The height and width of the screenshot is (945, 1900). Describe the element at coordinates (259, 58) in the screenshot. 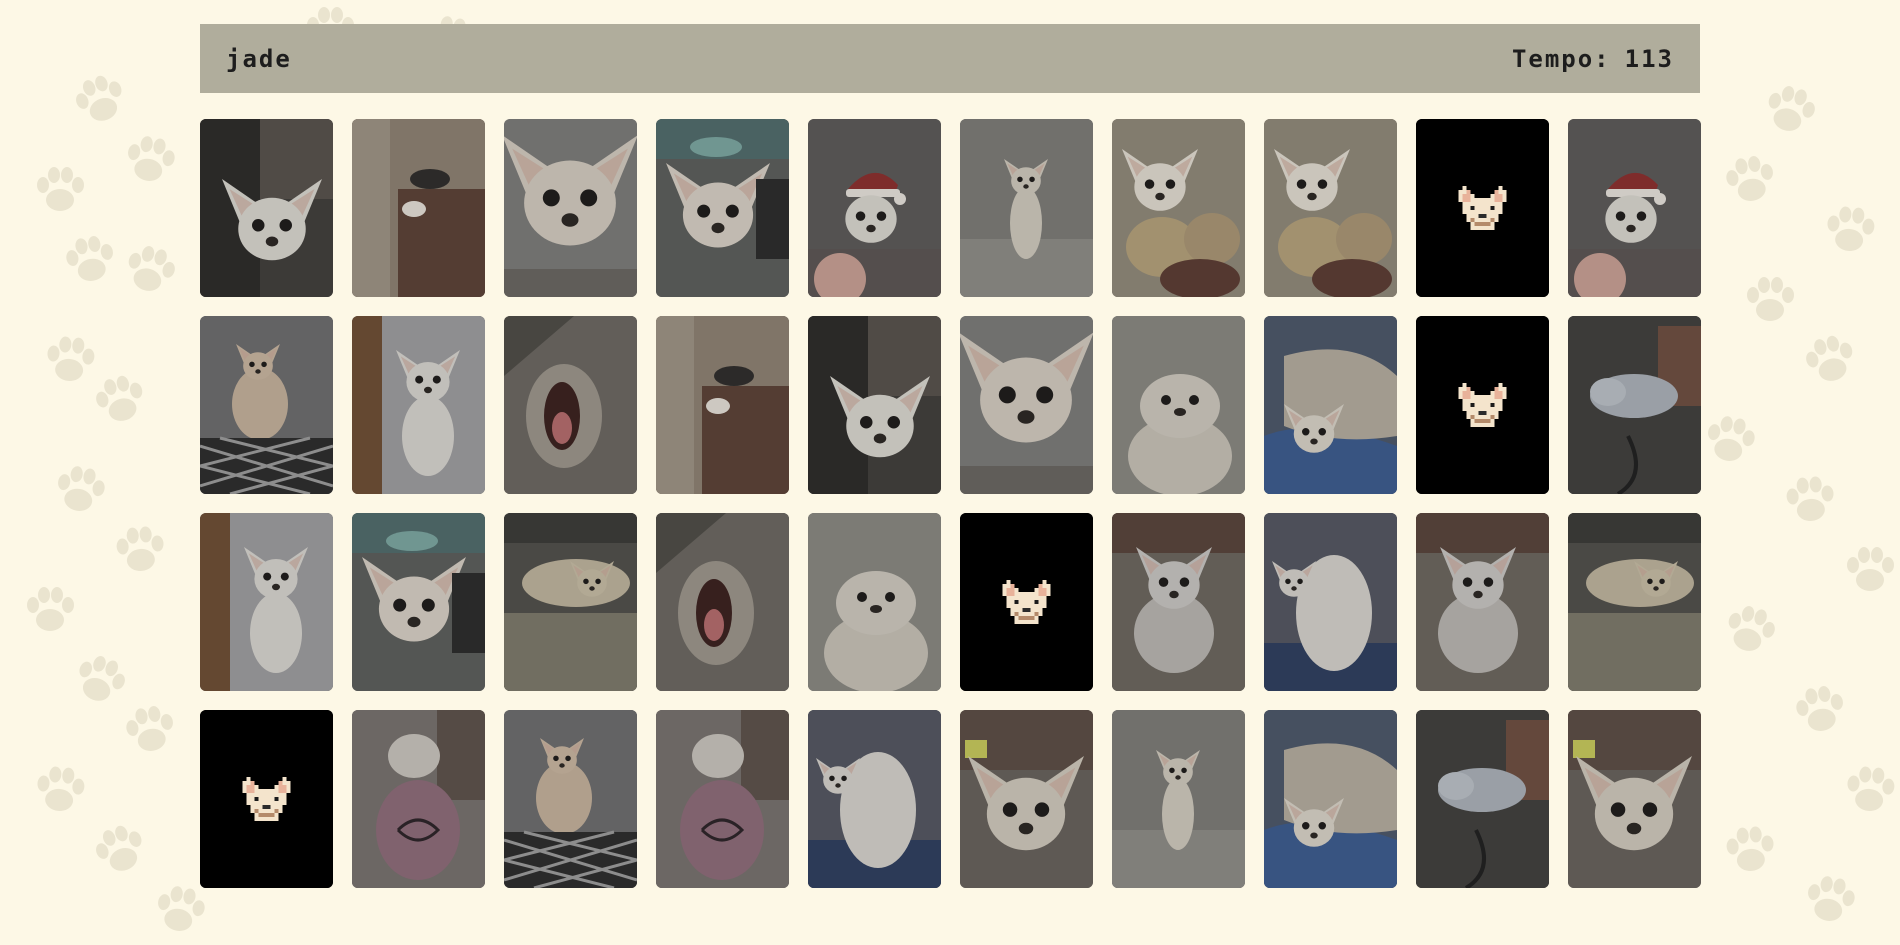

I see `player-name: jade` at that location.